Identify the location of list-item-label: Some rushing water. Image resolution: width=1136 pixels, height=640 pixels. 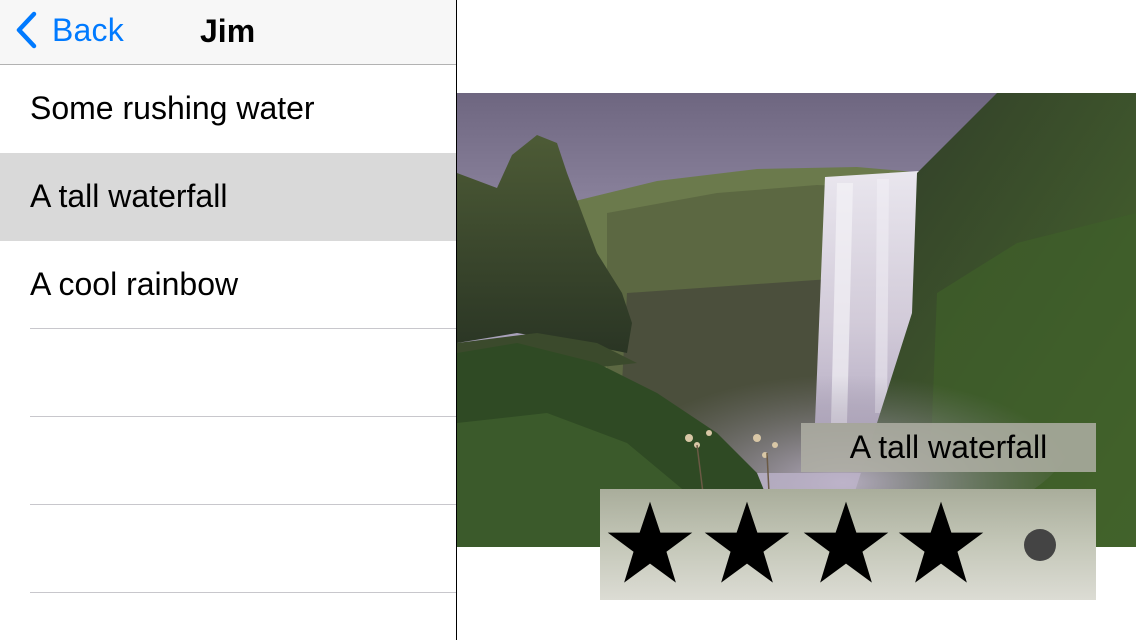
(172, 108).